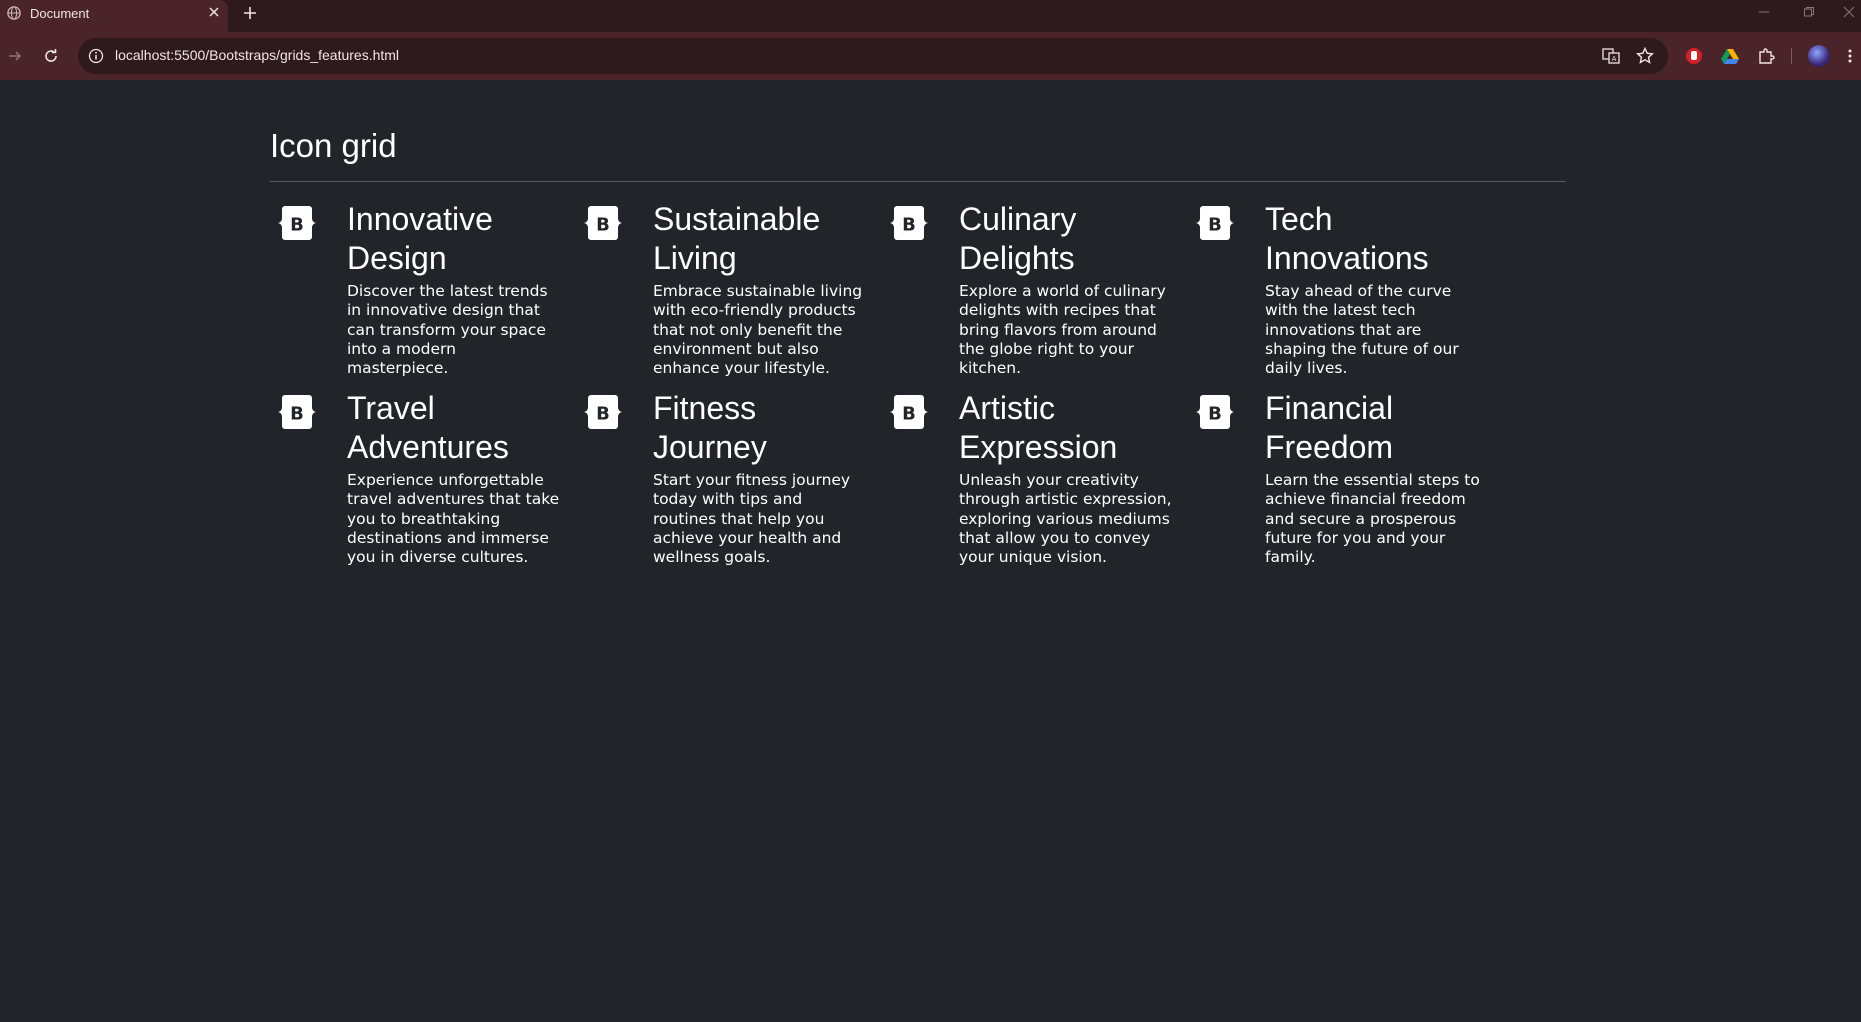  What do you see at coordinates (15, 56) in the screenshot?
I see `forward-icon` at bounding box center [15, 56].